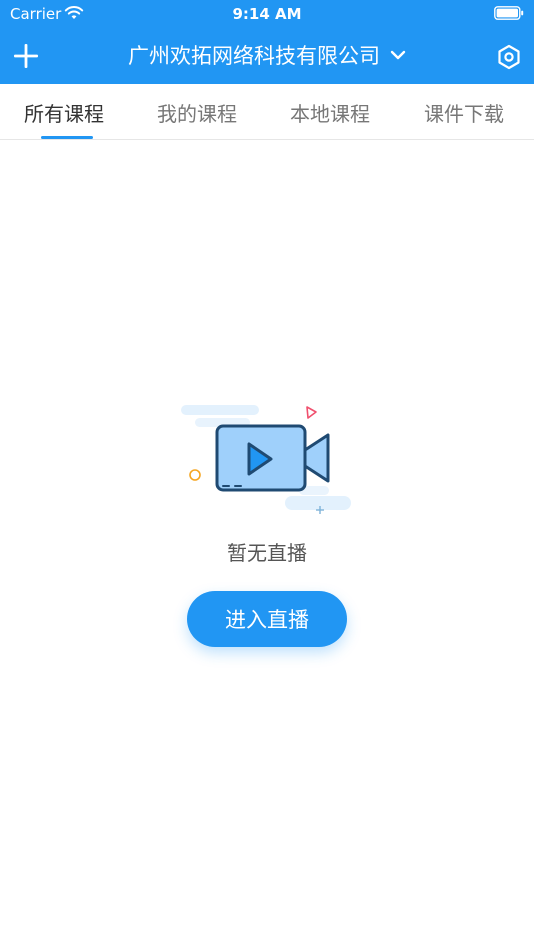 This screenshot has width=534, height=950. I want to click on app-header: Carrier 9:14 AM 广州欢拓网络科技有限公司, so click(267, 42).